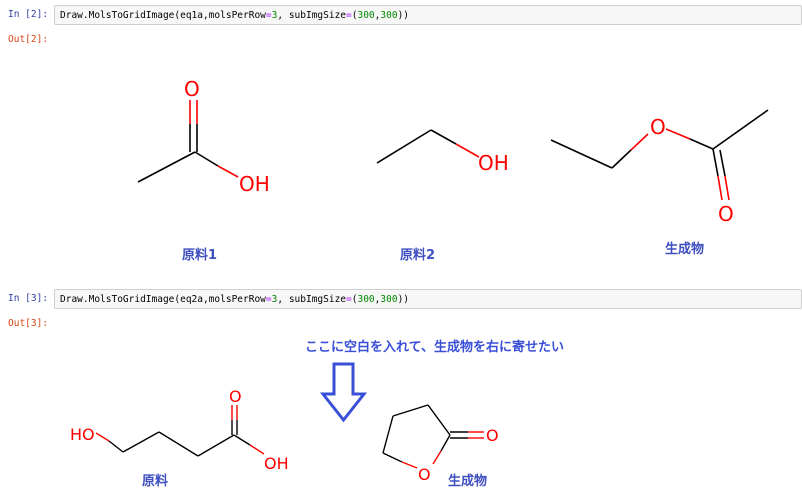  Describe the element at coordinates (155, 481) in the screenshot. I see `caption-starting-material: 原料` at that location.